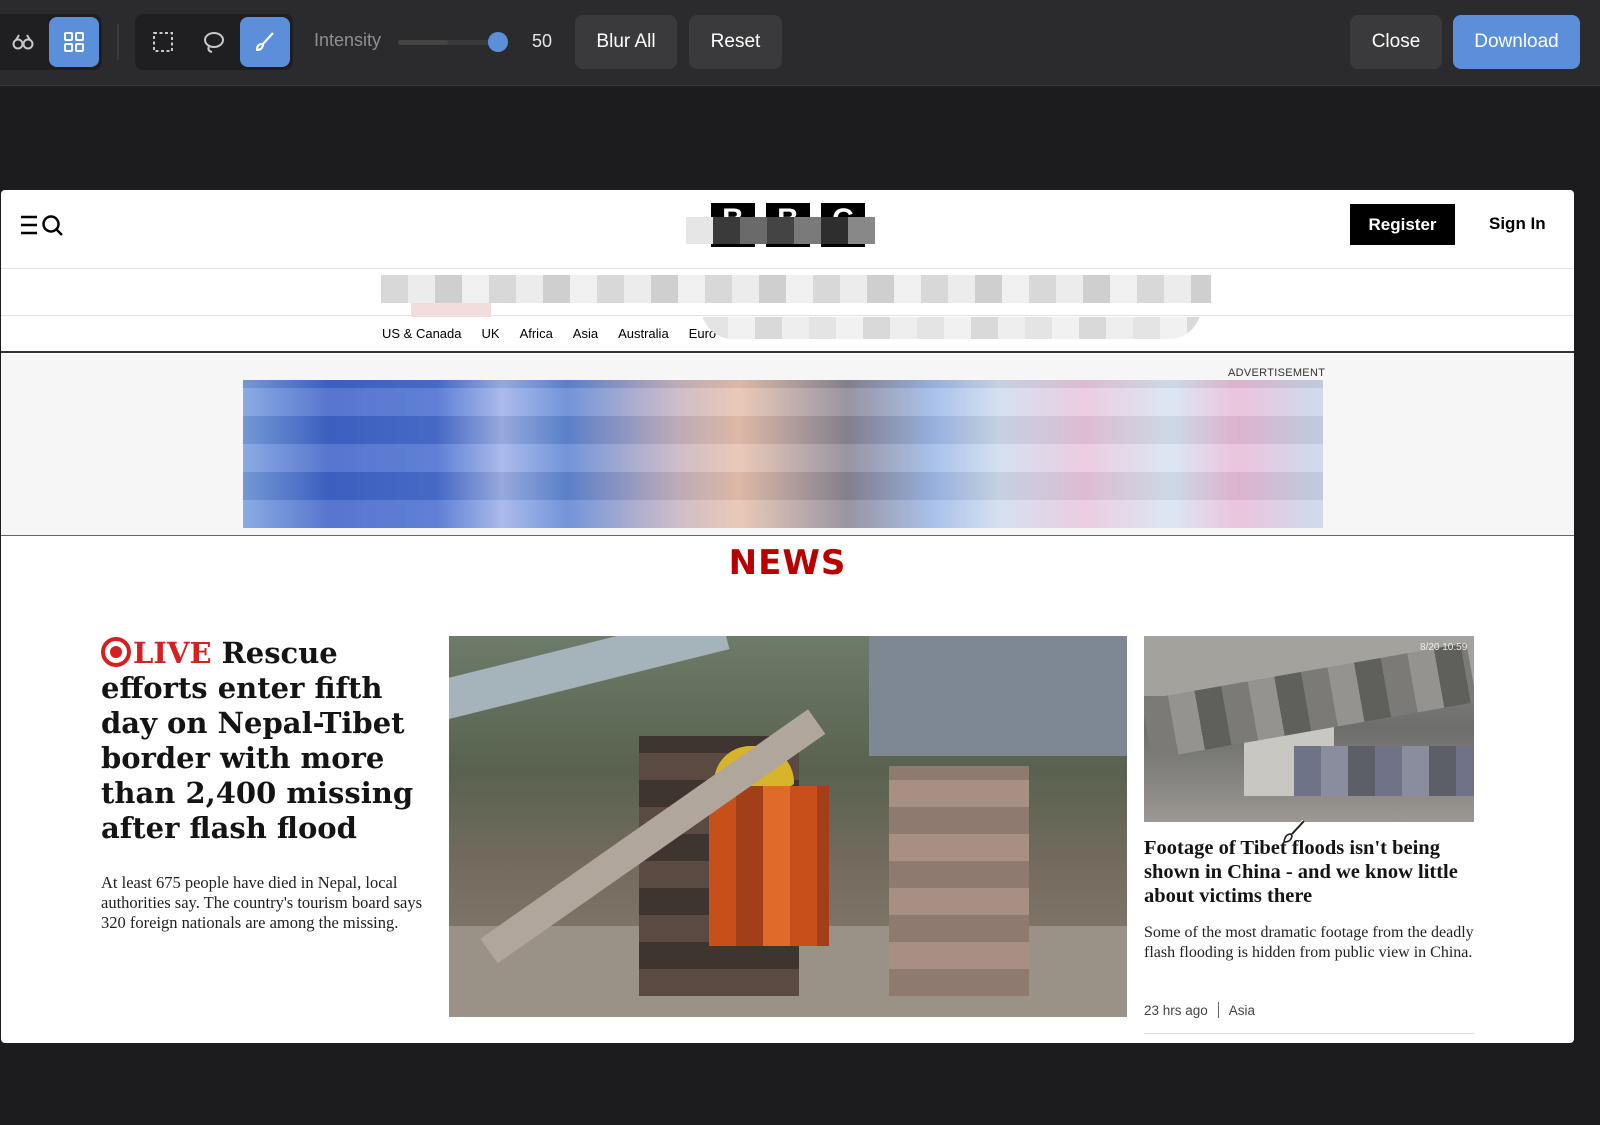 This screenshot has width=1600, height=1125. What do you see at coordinates (265, 42) in the screenshot?
I see `brush-icon` at bounding box center [265, 42].